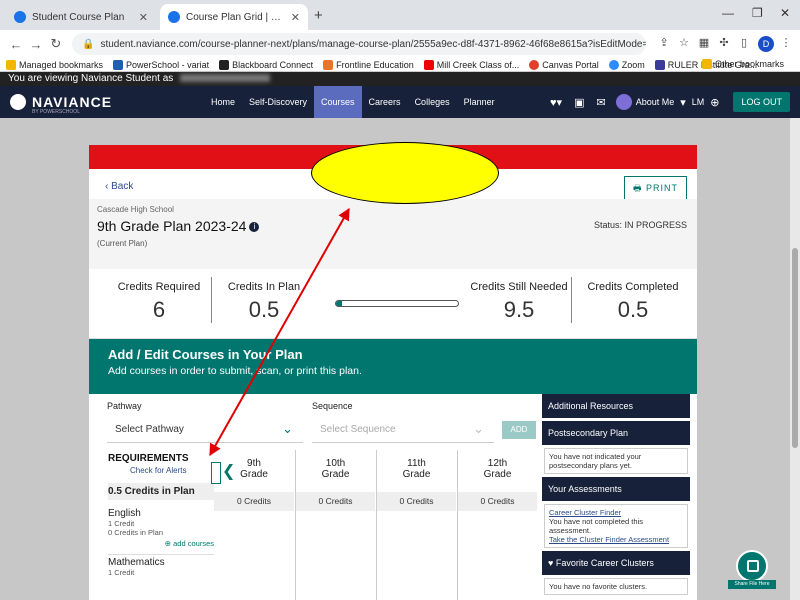 The height and width of the screenshot is (600, 800). I want to click on check-alerts-link: Check for Alerts, so click(161, 470).